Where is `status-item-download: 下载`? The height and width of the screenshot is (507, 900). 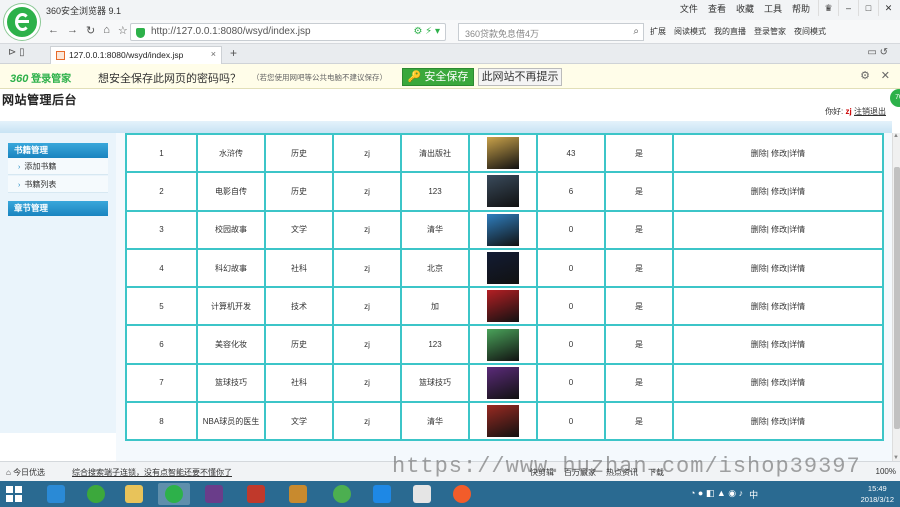
status-item-download: 下载 is located at coordinates (656, 472).